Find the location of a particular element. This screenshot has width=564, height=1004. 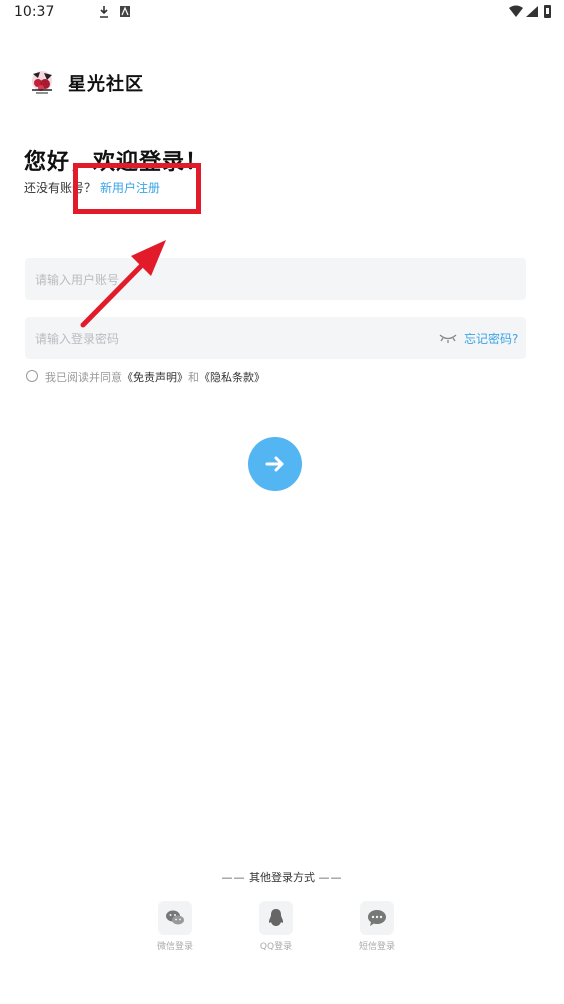

other-login-label: 其他登录方式 is located at coordinates (282, 877).